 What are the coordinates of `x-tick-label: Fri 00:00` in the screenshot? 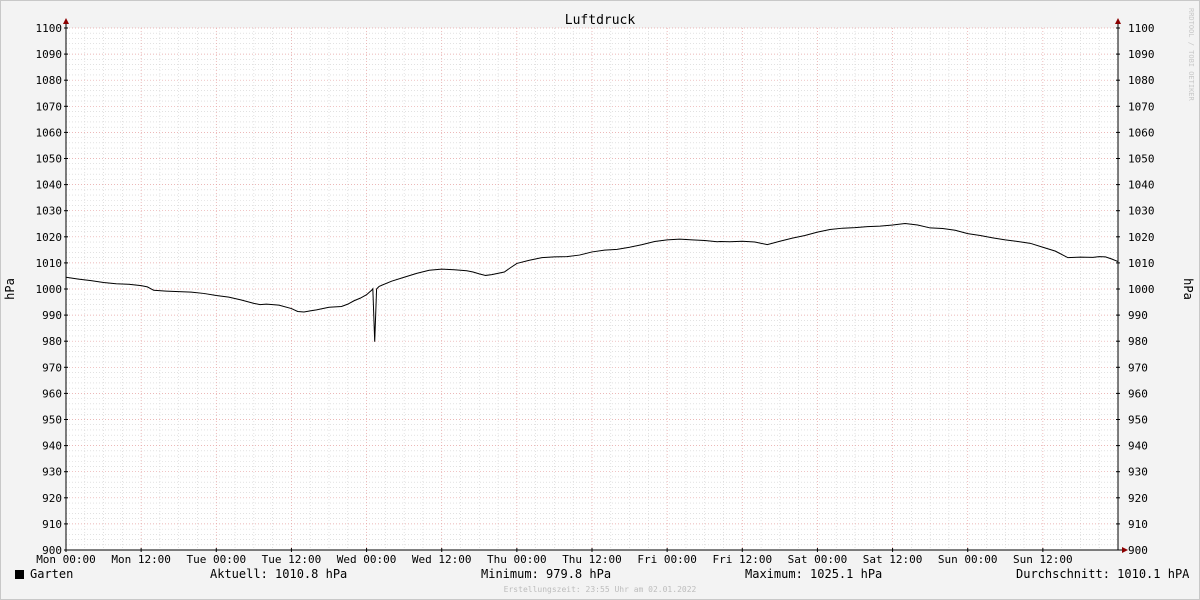 It's located at (667, 559).